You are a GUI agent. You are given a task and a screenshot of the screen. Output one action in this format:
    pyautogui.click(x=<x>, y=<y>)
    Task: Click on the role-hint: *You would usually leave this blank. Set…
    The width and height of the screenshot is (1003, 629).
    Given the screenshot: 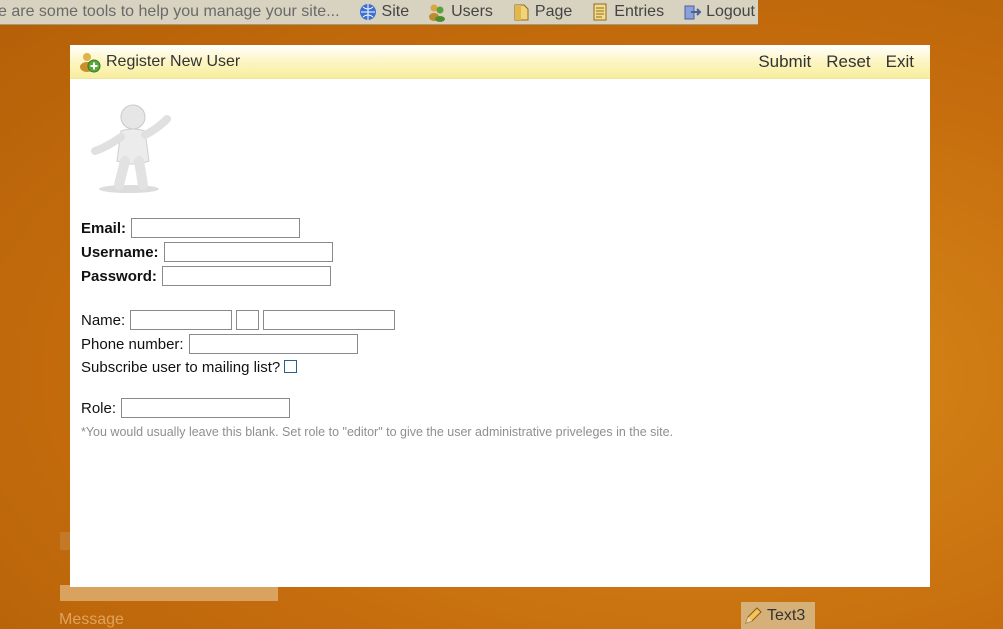 What is the action you would take?
    pyautogui.click(x=377, y=432)
    